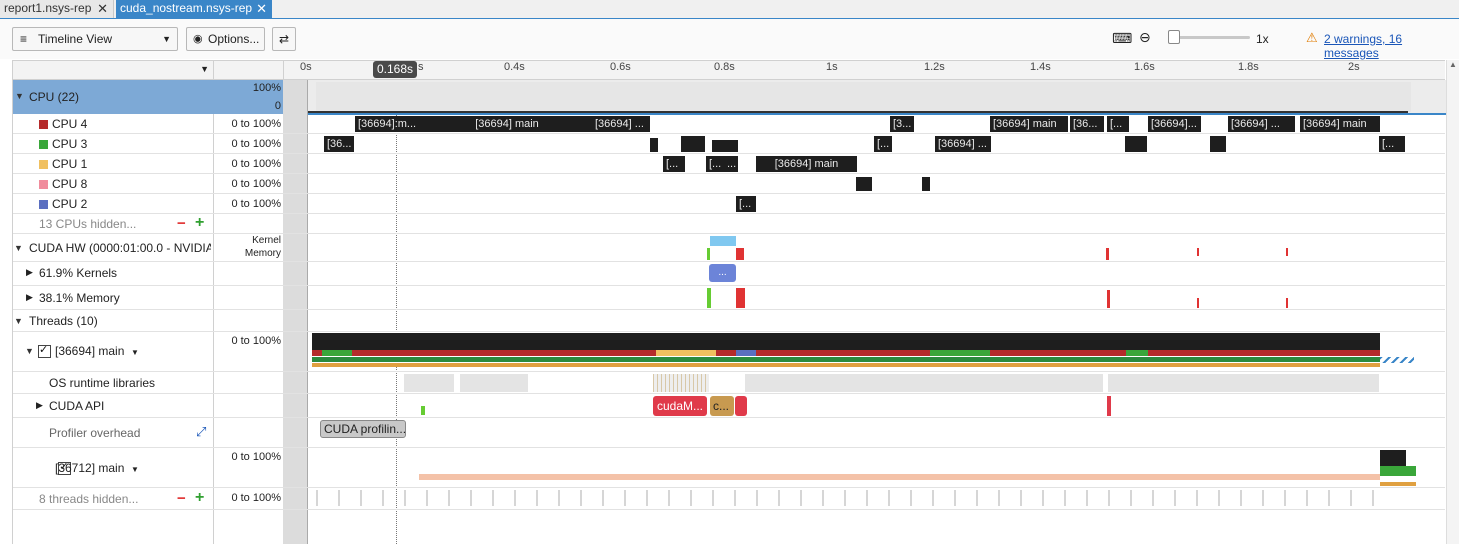 Image resolution: width=1459 pixels, height=544 pixels. What do you see at coordinates (201, 432) in the screenshot?
I see `expand-icon: ⤢` at bounding box center [201, 432].